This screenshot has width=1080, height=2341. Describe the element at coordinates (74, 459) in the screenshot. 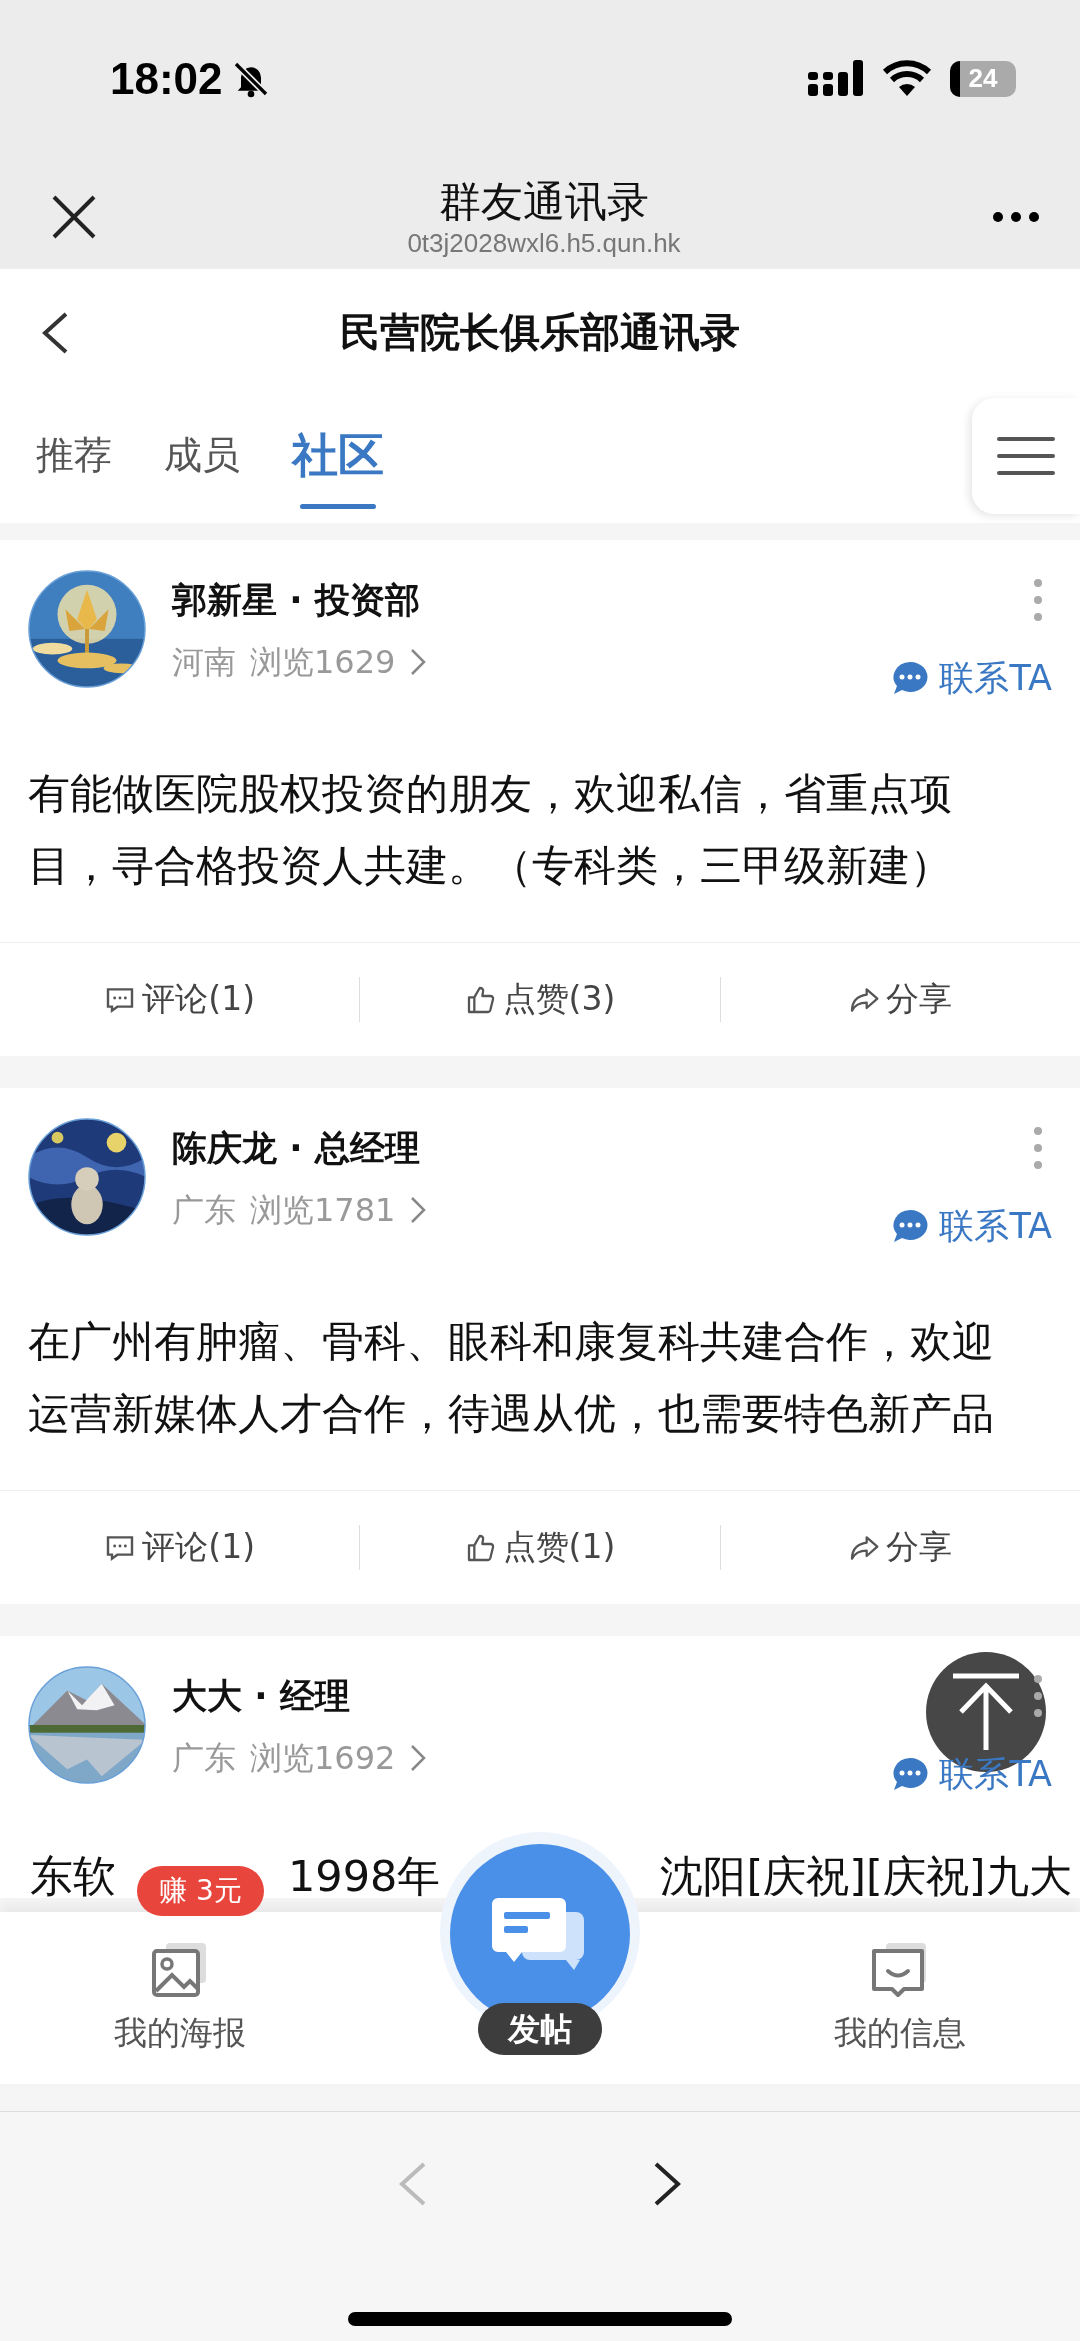

I see `tab: 推荐` at that location.